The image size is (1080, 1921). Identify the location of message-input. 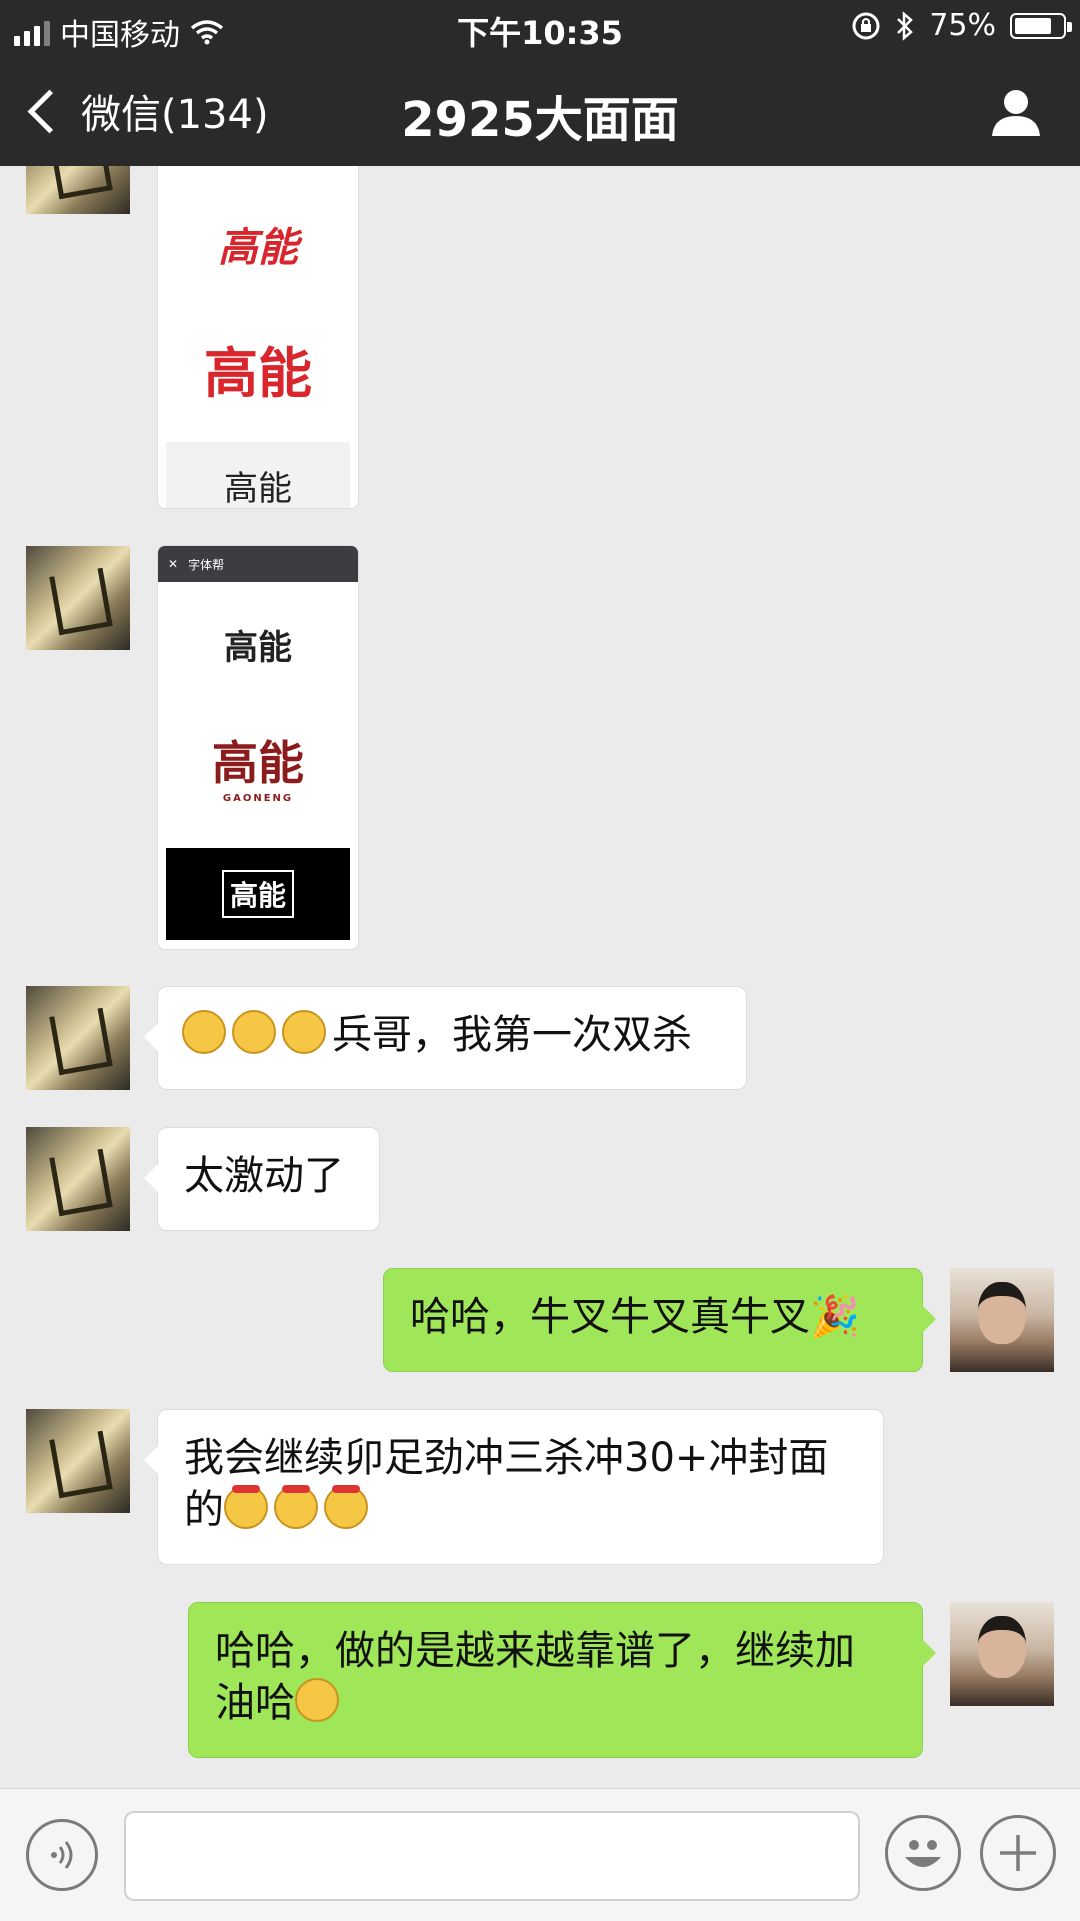
(492, 1856).